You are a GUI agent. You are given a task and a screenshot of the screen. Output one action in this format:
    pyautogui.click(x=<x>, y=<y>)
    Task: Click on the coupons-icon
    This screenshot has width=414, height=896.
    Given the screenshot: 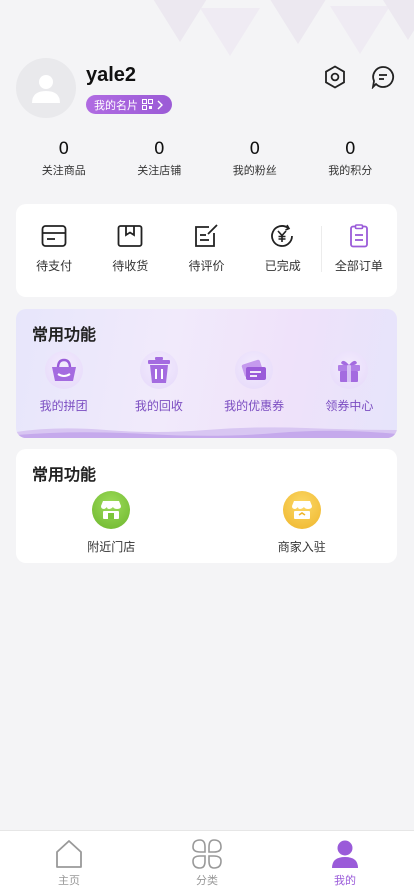 What is the action you would take?
    pyautogui.click(x=254, y=370)
    